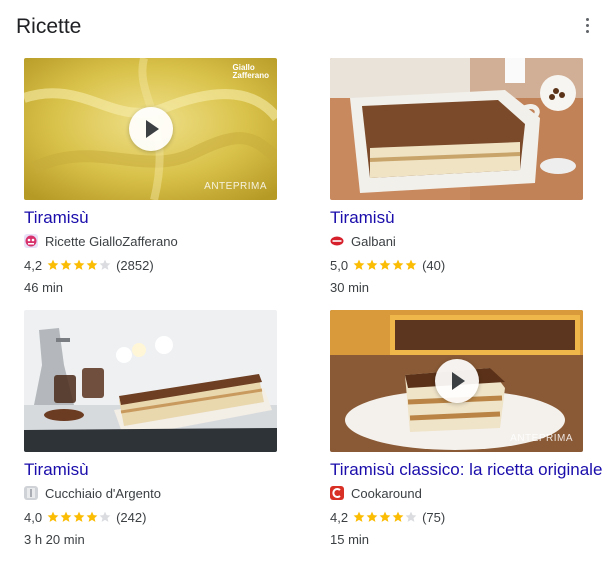  What do you see at coordinates (131, 517) in the screenshot?
I see `review-count: (242)` at bounding box center [131, 517].